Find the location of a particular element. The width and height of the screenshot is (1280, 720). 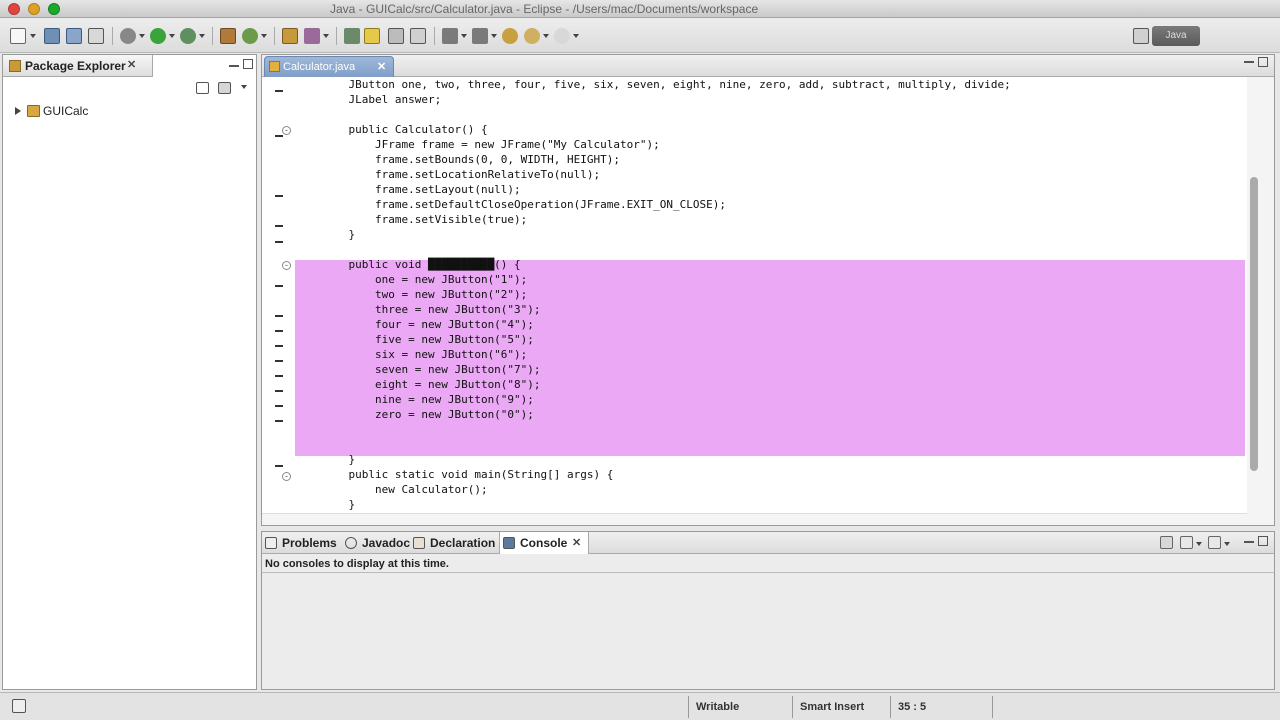

editor-tab-calculator: Calculator.java ✕ is located at coordinates (329, 66).